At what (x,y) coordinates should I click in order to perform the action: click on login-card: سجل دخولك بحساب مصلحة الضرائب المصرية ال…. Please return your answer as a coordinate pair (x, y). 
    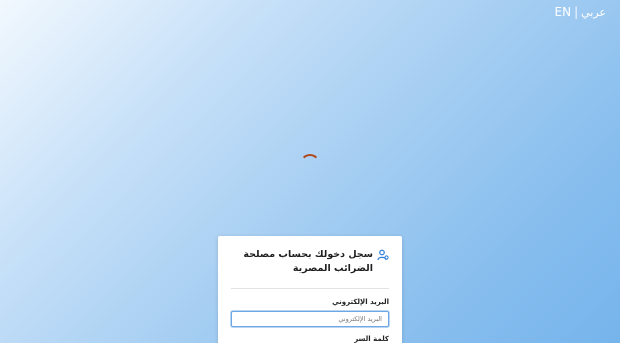
    Looking at the image, I should click on (310, 289).